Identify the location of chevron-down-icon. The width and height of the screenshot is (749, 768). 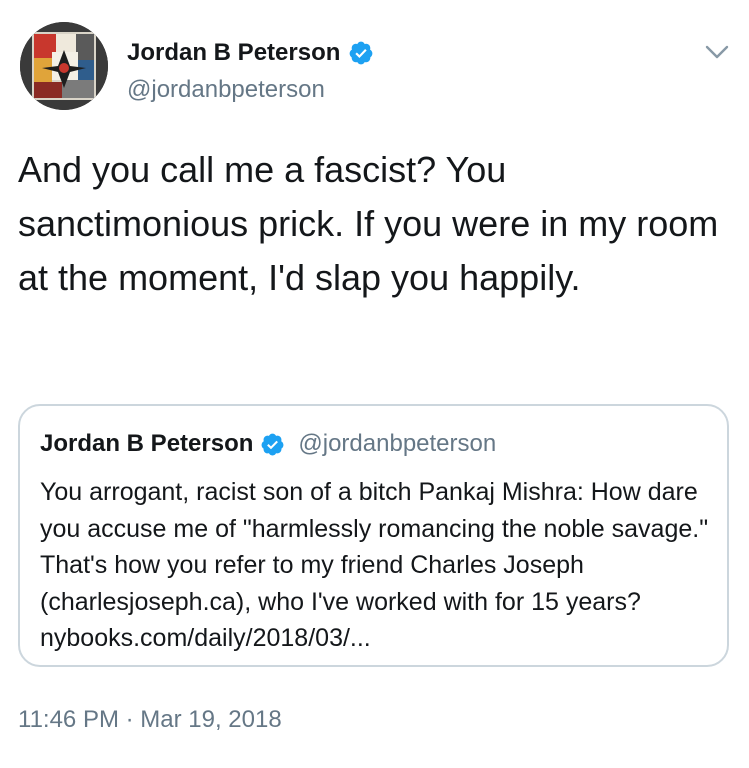
(717, 52).